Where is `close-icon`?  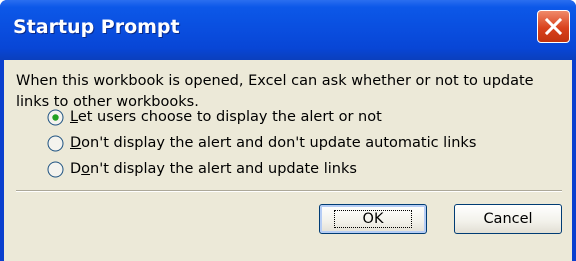
close-icon is located at coordinates (553, 26).